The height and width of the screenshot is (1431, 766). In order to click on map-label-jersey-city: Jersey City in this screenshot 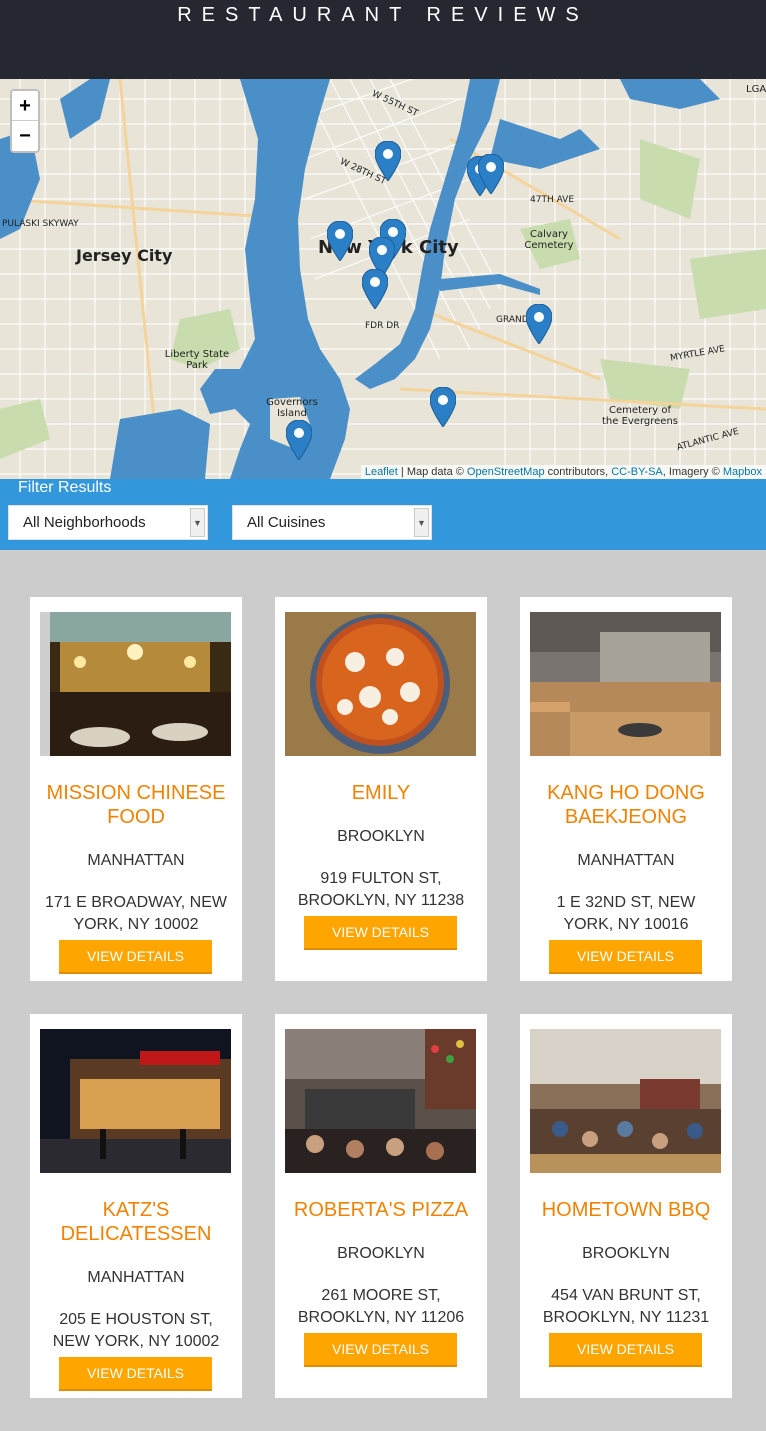, I will do `click(124, 255)`.